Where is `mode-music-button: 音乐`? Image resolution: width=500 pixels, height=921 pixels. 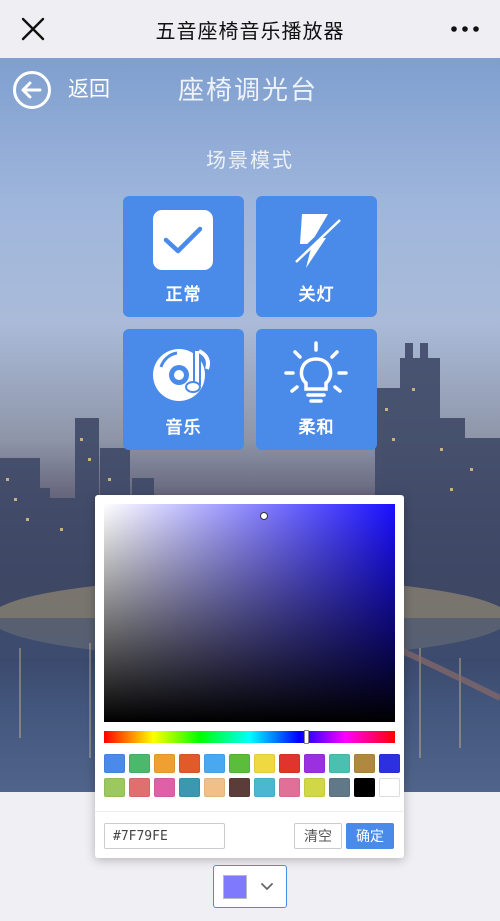
mode-music-button: 音乐 is located at coordinates (183, 389).